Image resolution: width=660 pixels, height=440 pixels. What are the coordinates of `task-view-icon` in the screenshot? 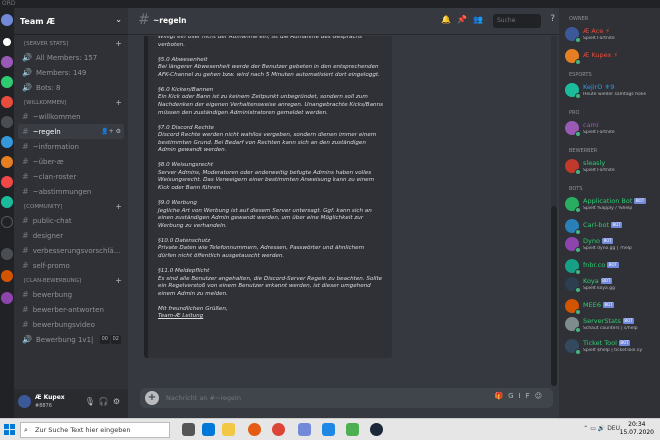 It's located at (188, 429).